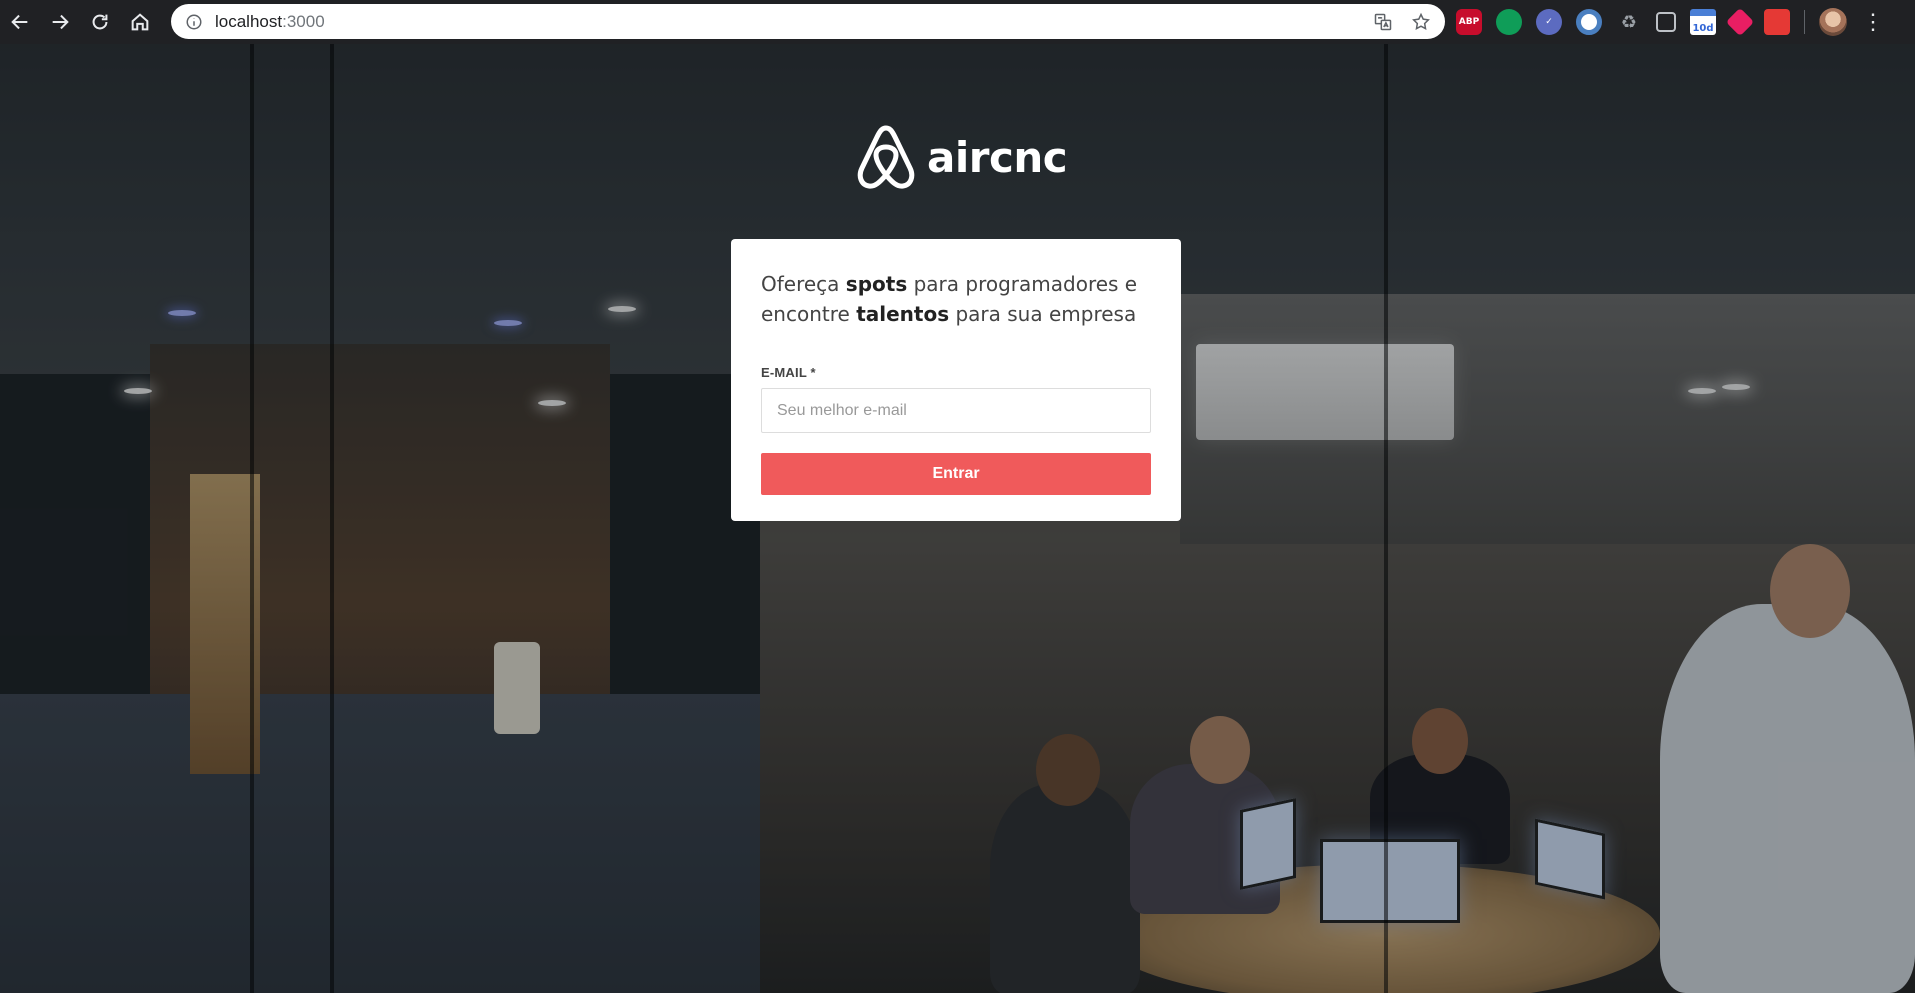  What do you see at coordinates (1833, 22) in the screenshot?
I see `profile-avatar` at bounding box center [1833, 22].